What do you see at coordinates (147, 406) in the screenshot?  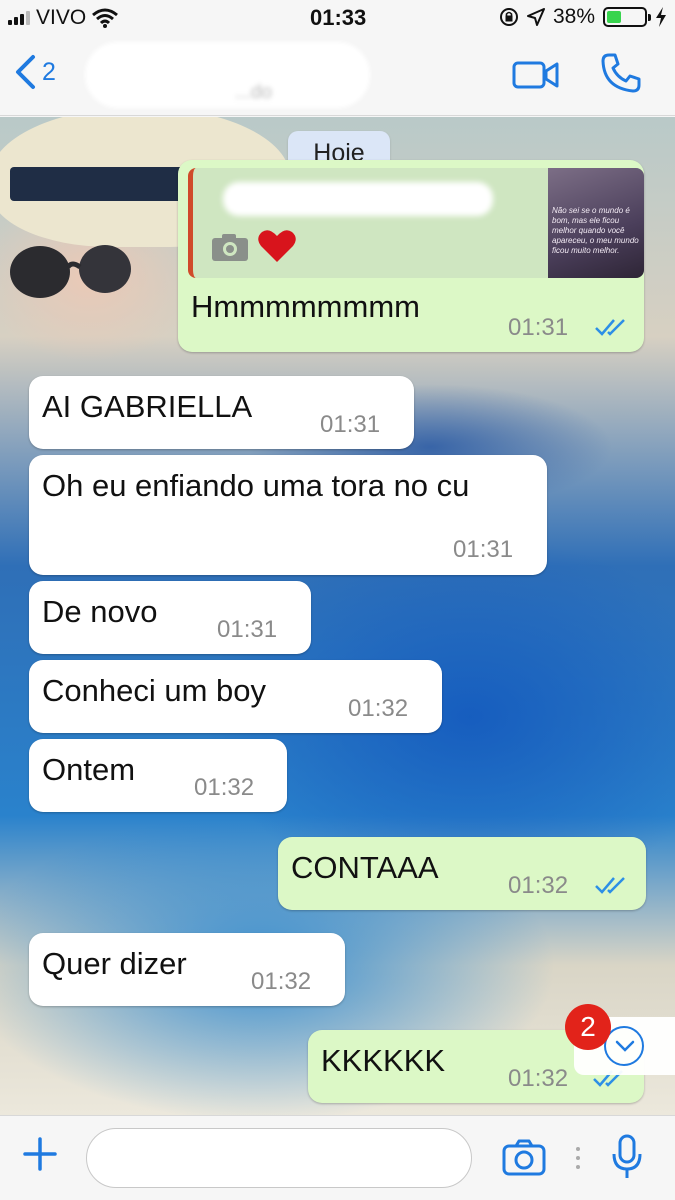 I see `message-text: AI GABRIELLA` at bounding box center [147, 406].